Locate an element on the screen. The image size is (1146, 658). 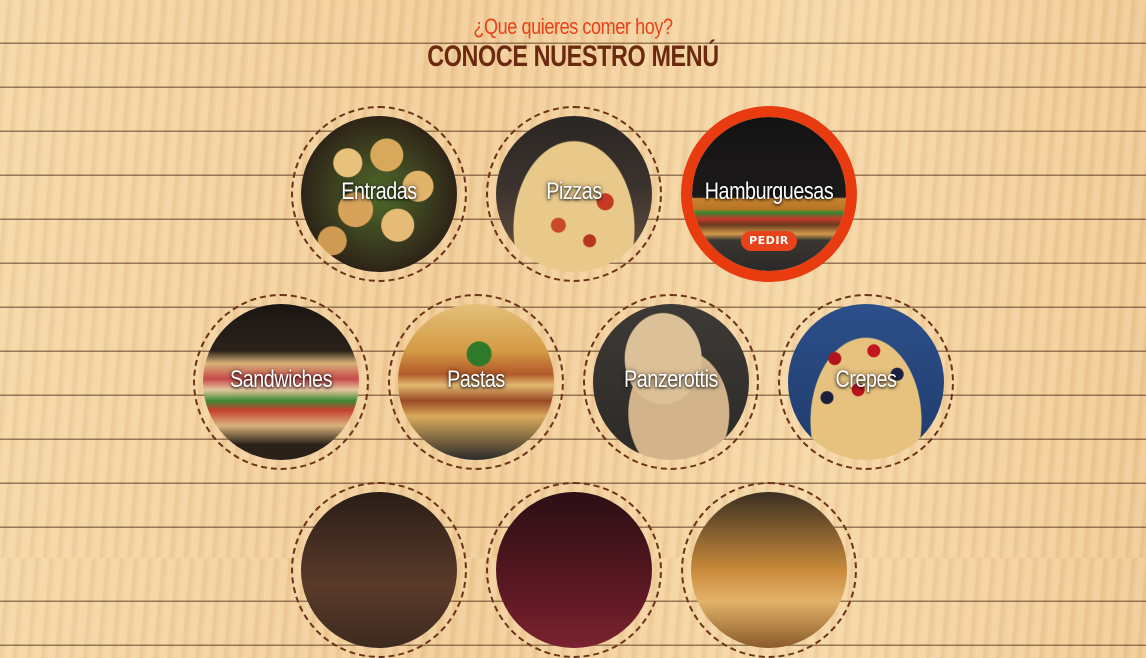
category-postres is located at coordinates (379, 570).